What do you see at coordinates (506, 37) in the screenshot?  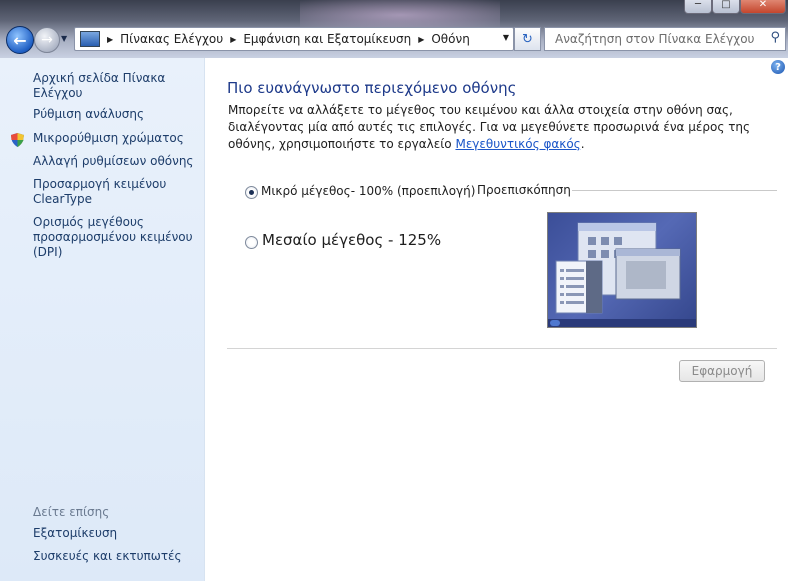 I see `address-dropdown-icon: ▼` at bounding box center [506, 37].